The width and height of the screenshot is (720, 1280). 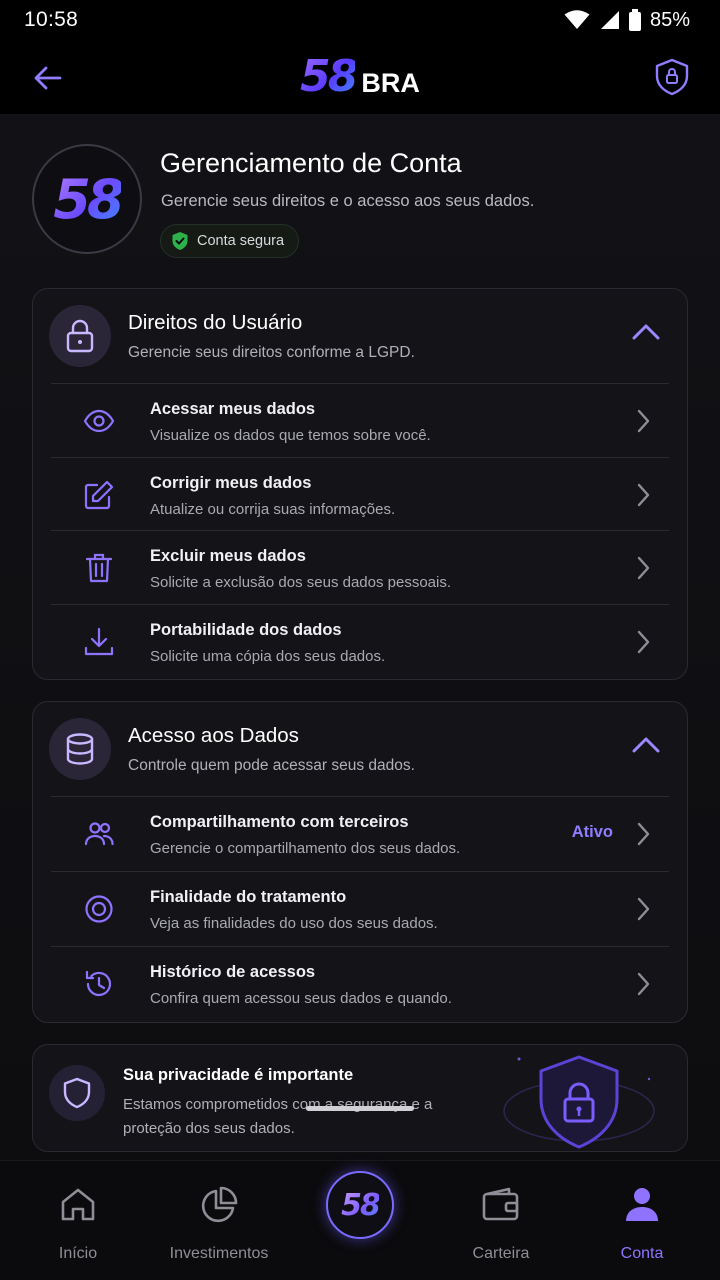 I want to click on status-label: Ativo, so click(x=592, y=832).